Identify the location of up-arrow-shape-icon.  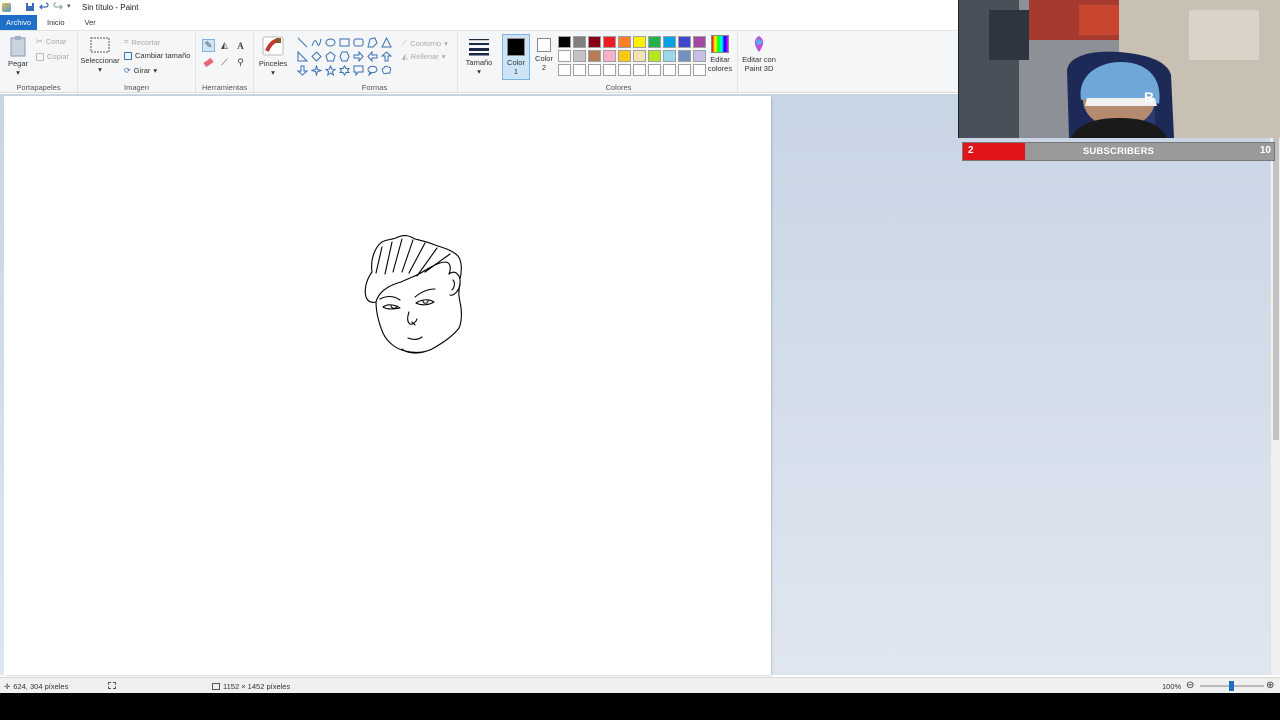
(386, 56).